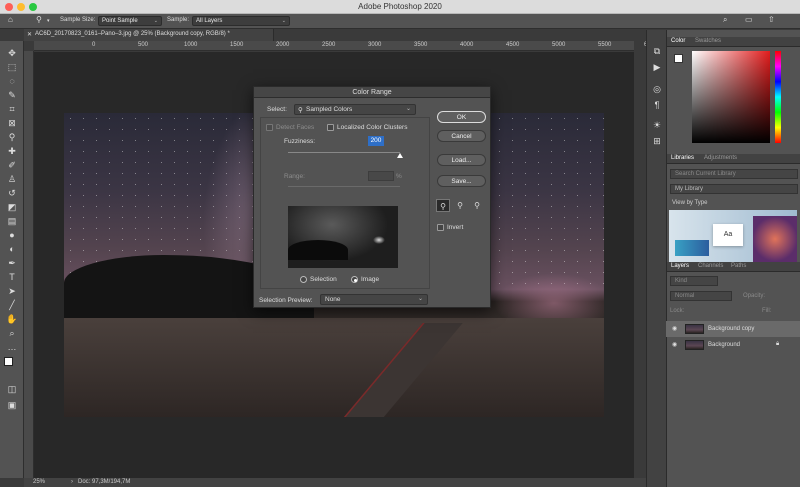  Describe the element at coordinates (440, 227) in the screenshot. I see `invert-checkbox` at that location.